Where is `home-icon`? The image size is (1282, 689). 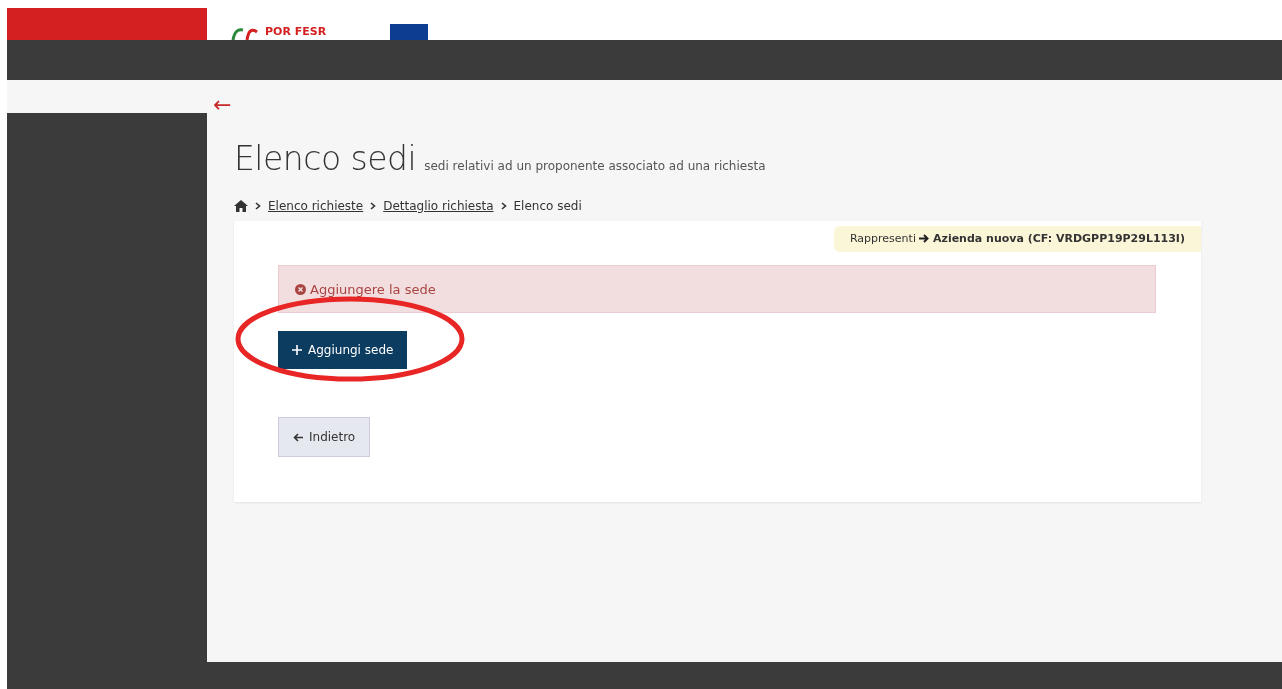
home-icon is located at coordinates (241, 205).